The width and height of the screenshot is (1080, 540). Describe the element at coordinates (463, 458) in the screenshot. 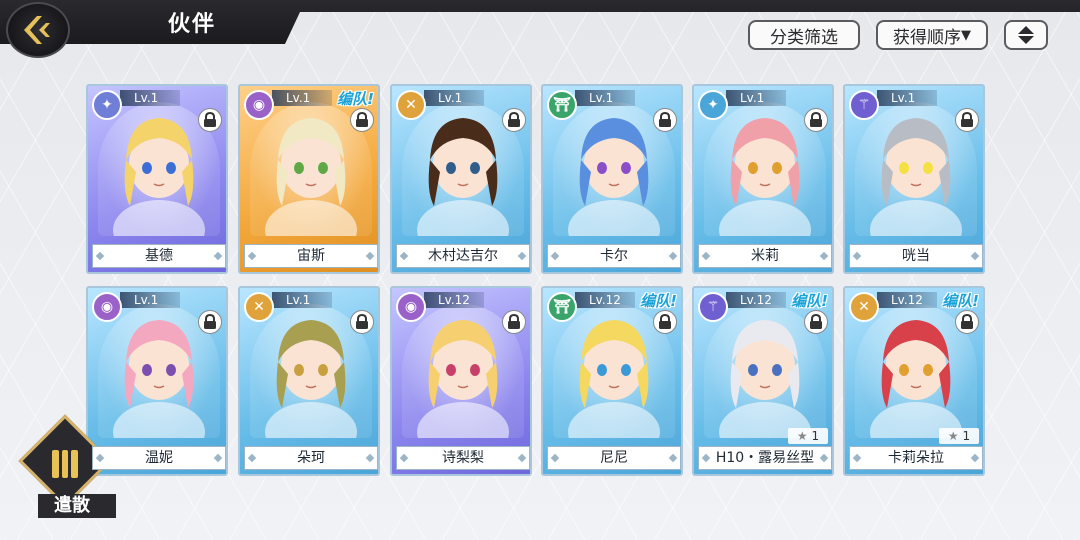

I see `character-name: 诗梨梨` at that location.